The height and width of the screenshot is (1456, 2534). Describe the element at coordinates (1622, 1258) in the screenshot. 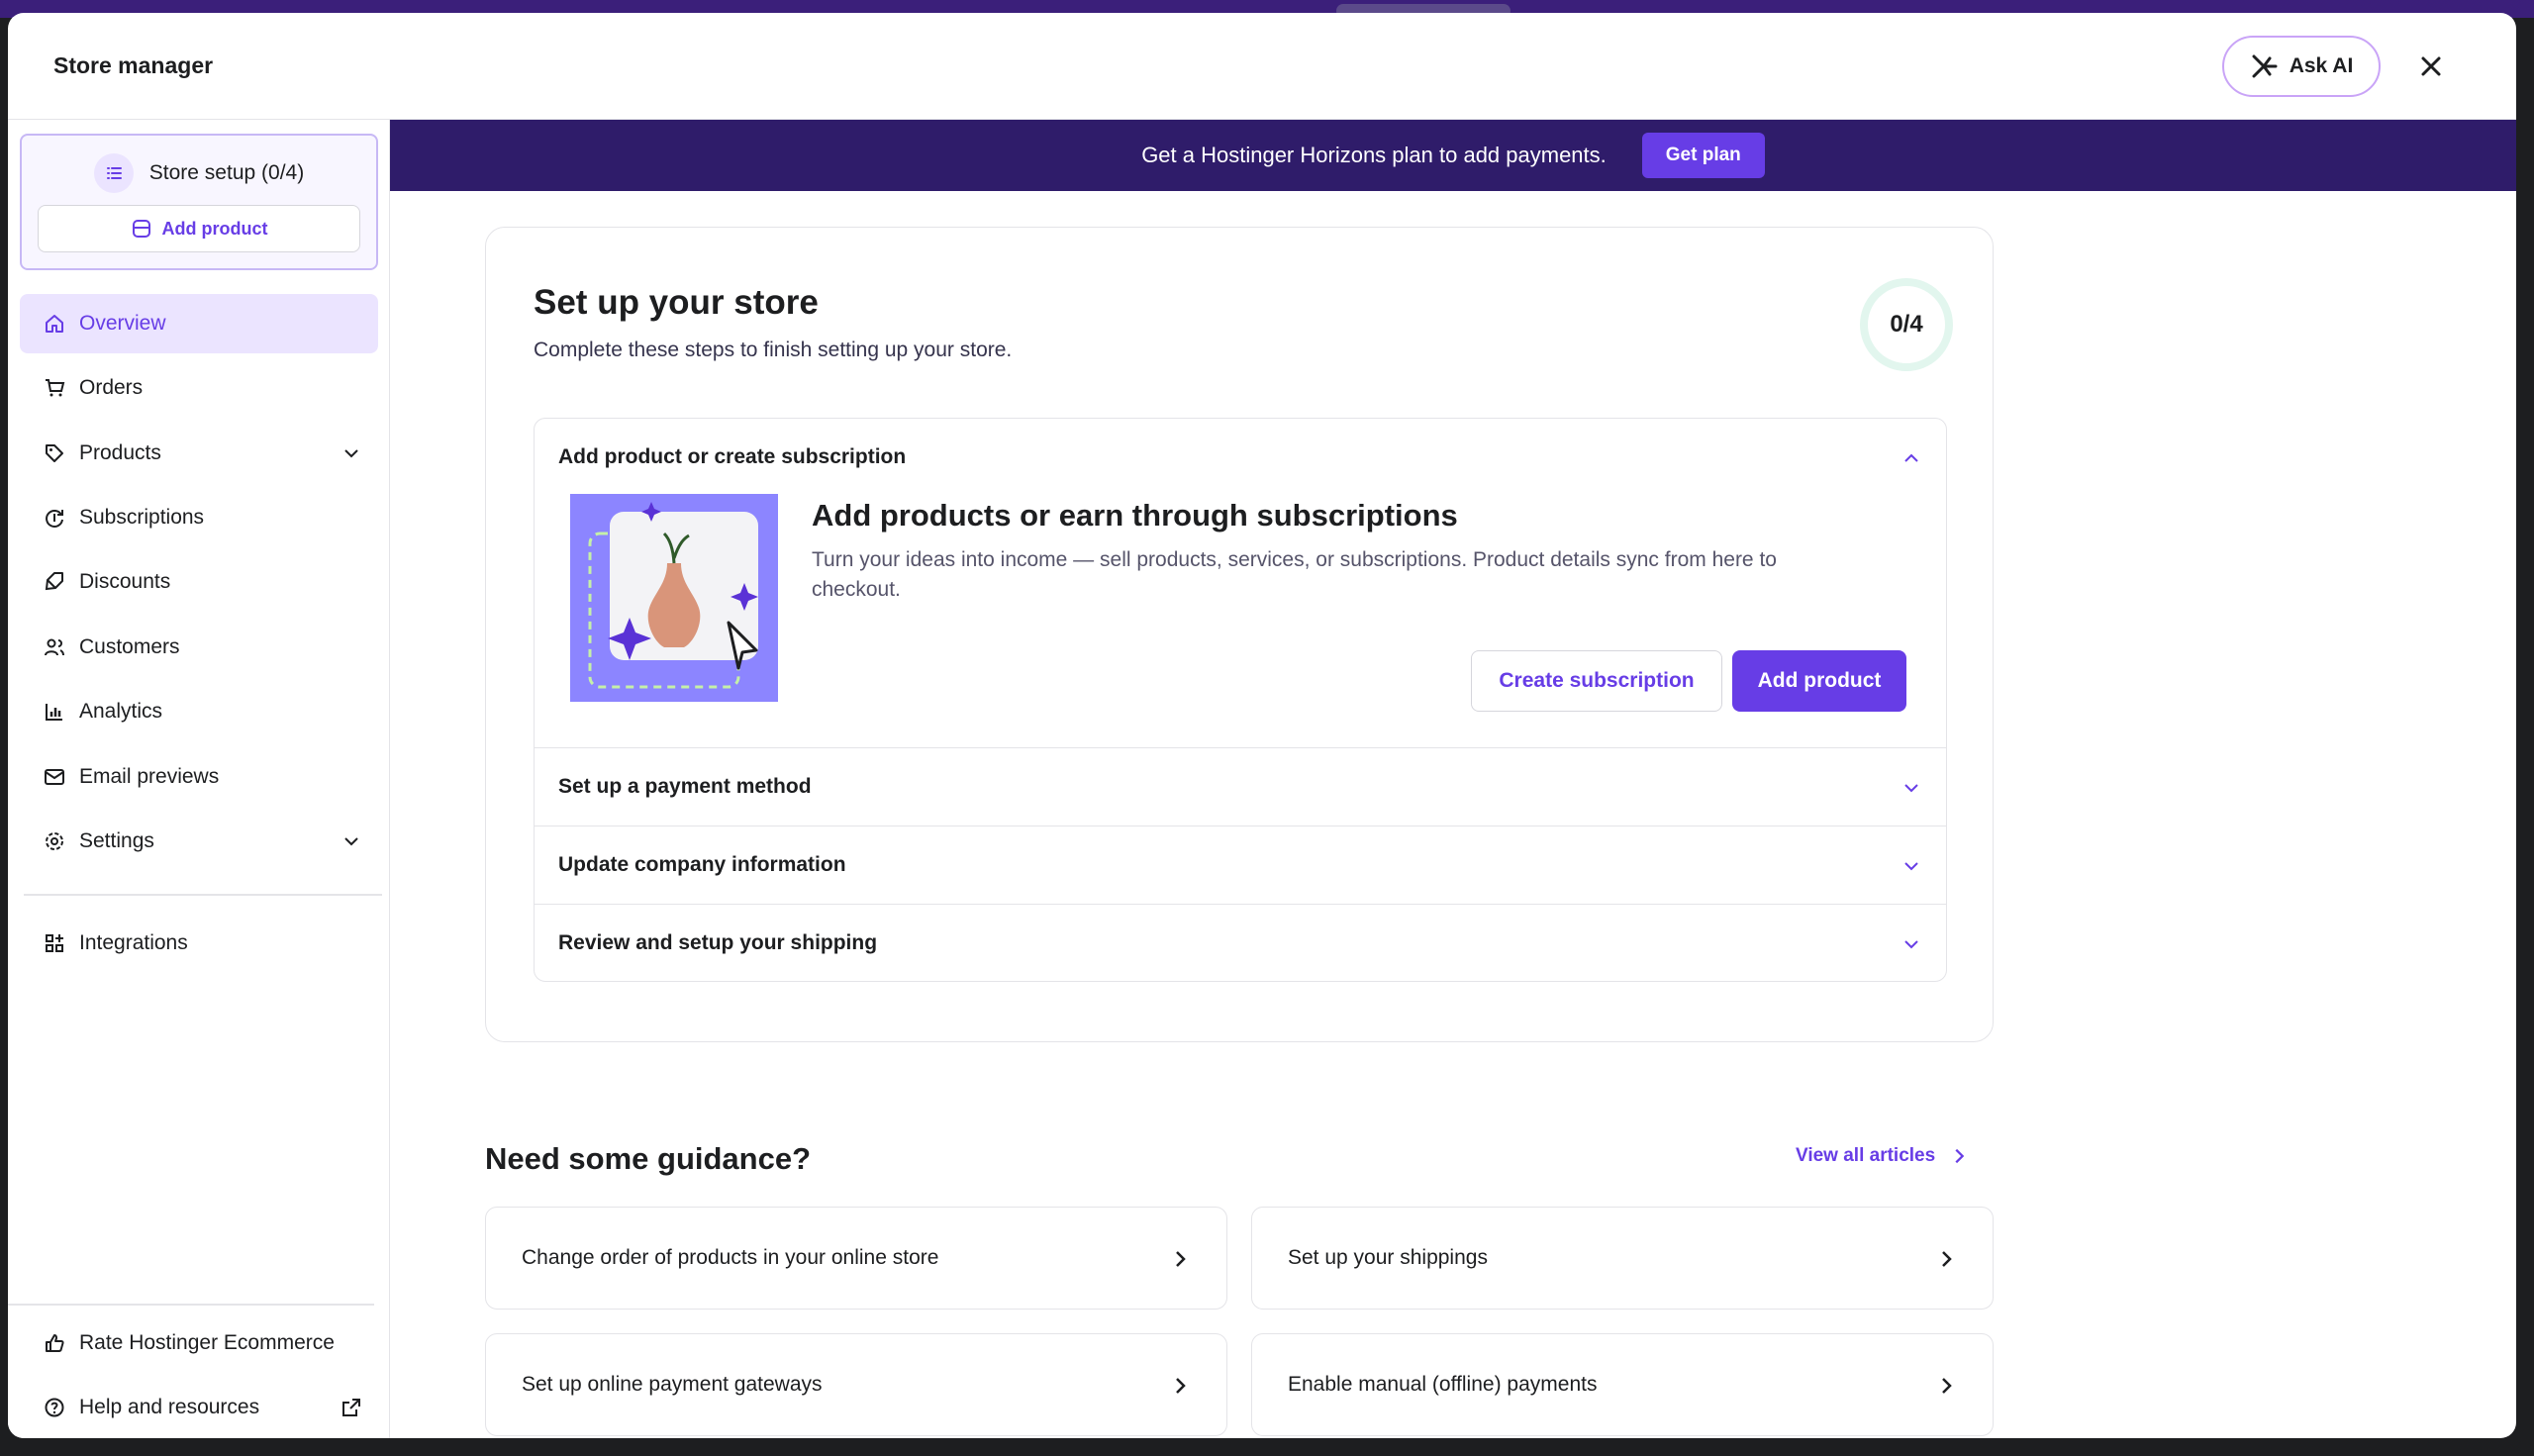

I see `article-card: Set up your shippings` at that location.